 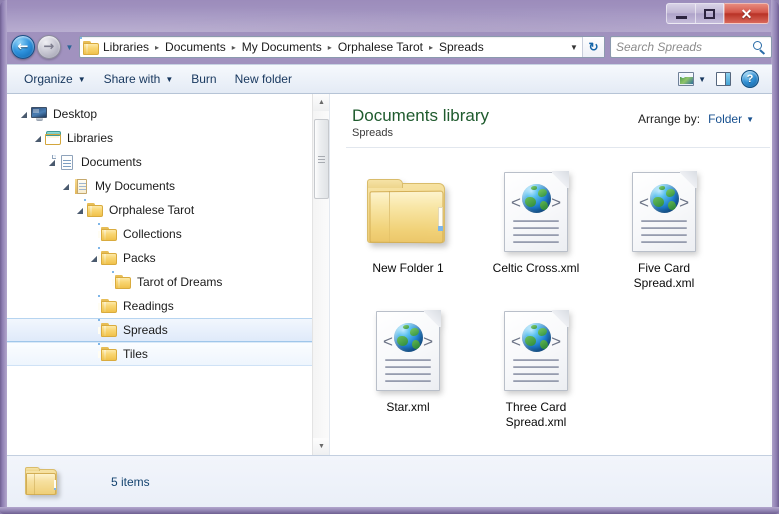 I want to click on tree-item-label: Readings, so click(x=148, y=306).